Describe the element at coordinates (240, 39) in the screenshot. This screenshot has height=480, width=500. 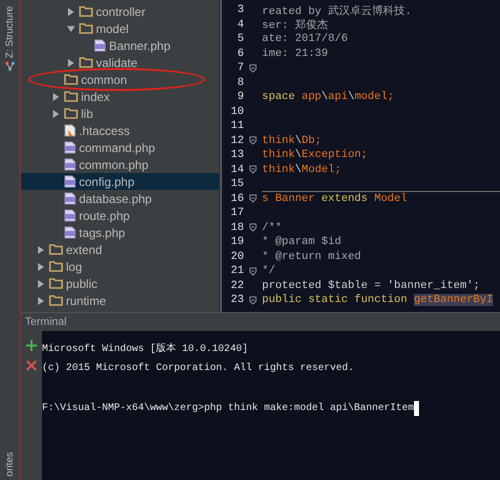
I see `line-number: 5` at that location.